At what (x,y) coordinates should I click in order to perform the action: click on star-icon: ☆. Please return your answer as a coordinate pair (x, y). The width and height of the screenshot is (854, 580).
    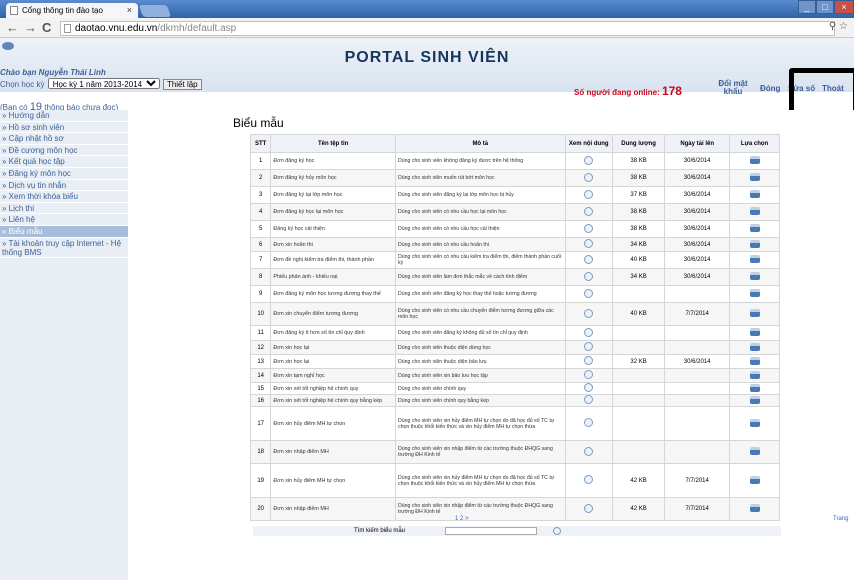
    Looking at the image, I should click on (843, 26).